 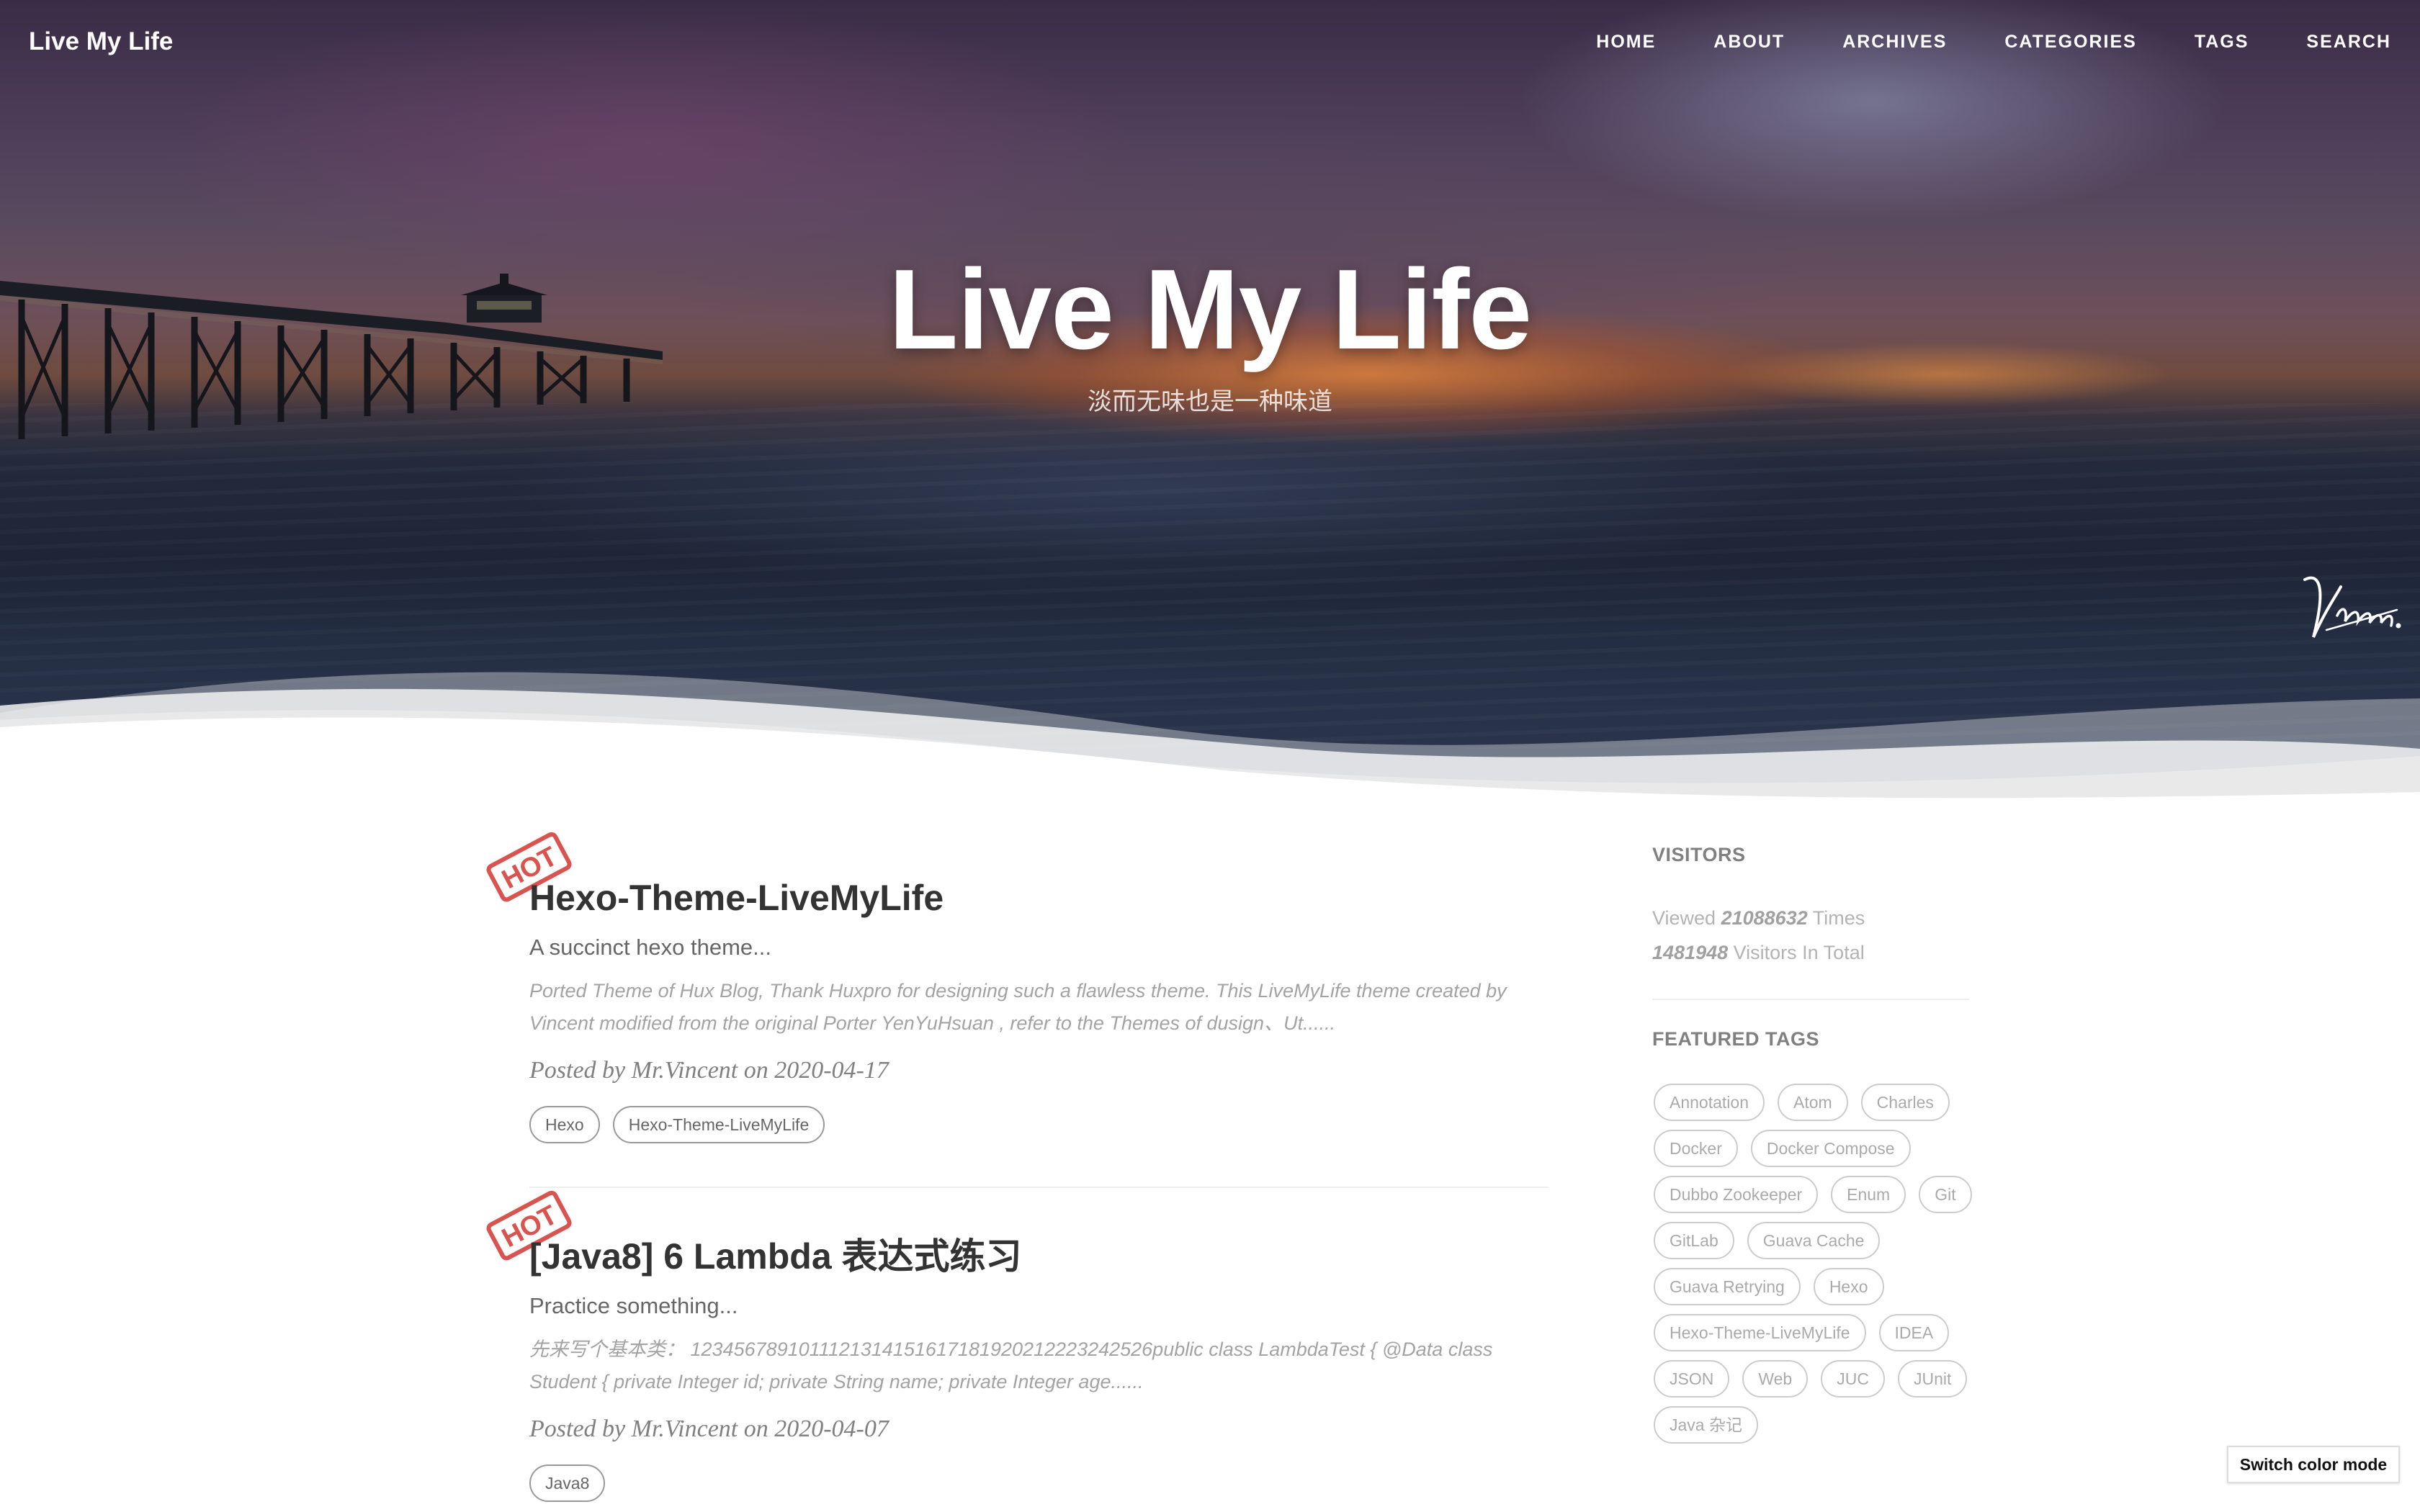 I want to click on featured-tag: JUnit, so click(x=1932, y=1379).